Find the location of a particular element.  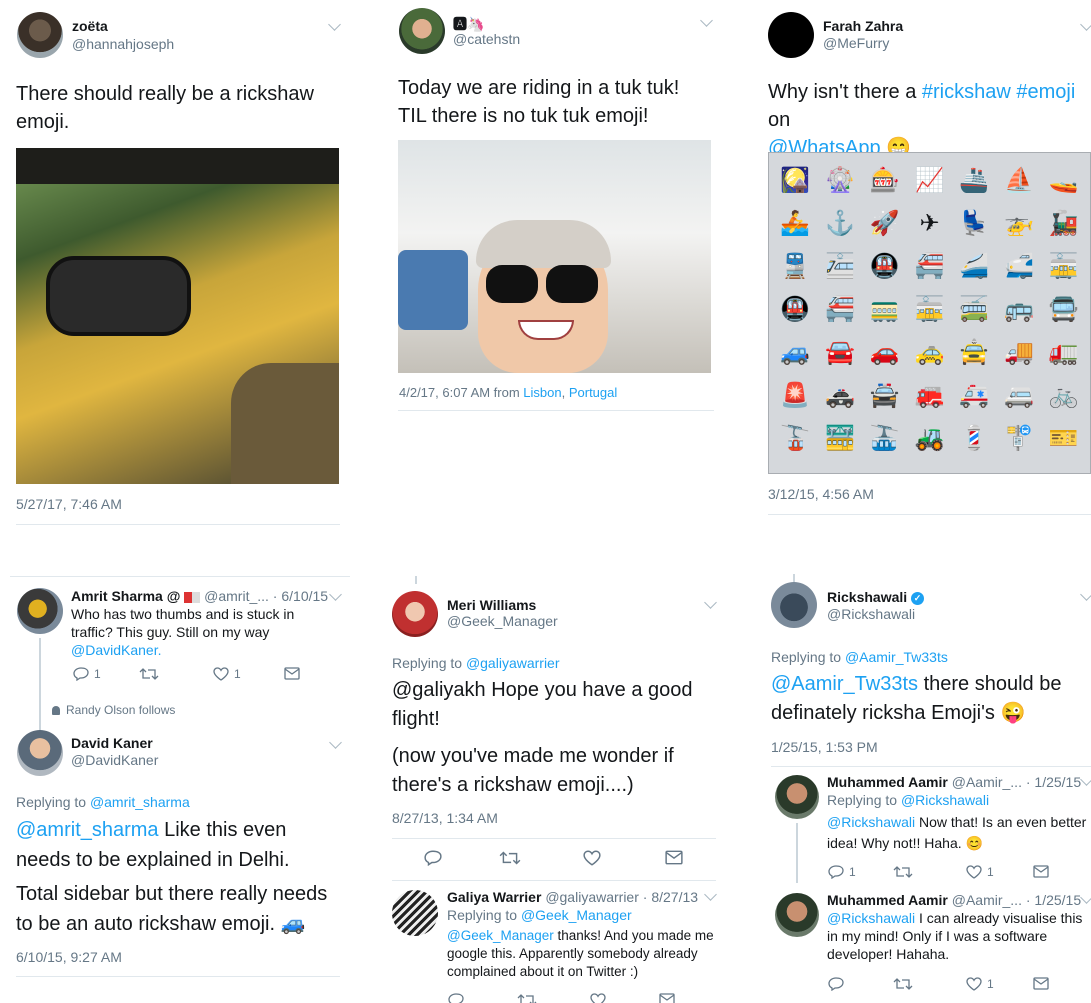

reply-icon is located at coordinates (456, 998).